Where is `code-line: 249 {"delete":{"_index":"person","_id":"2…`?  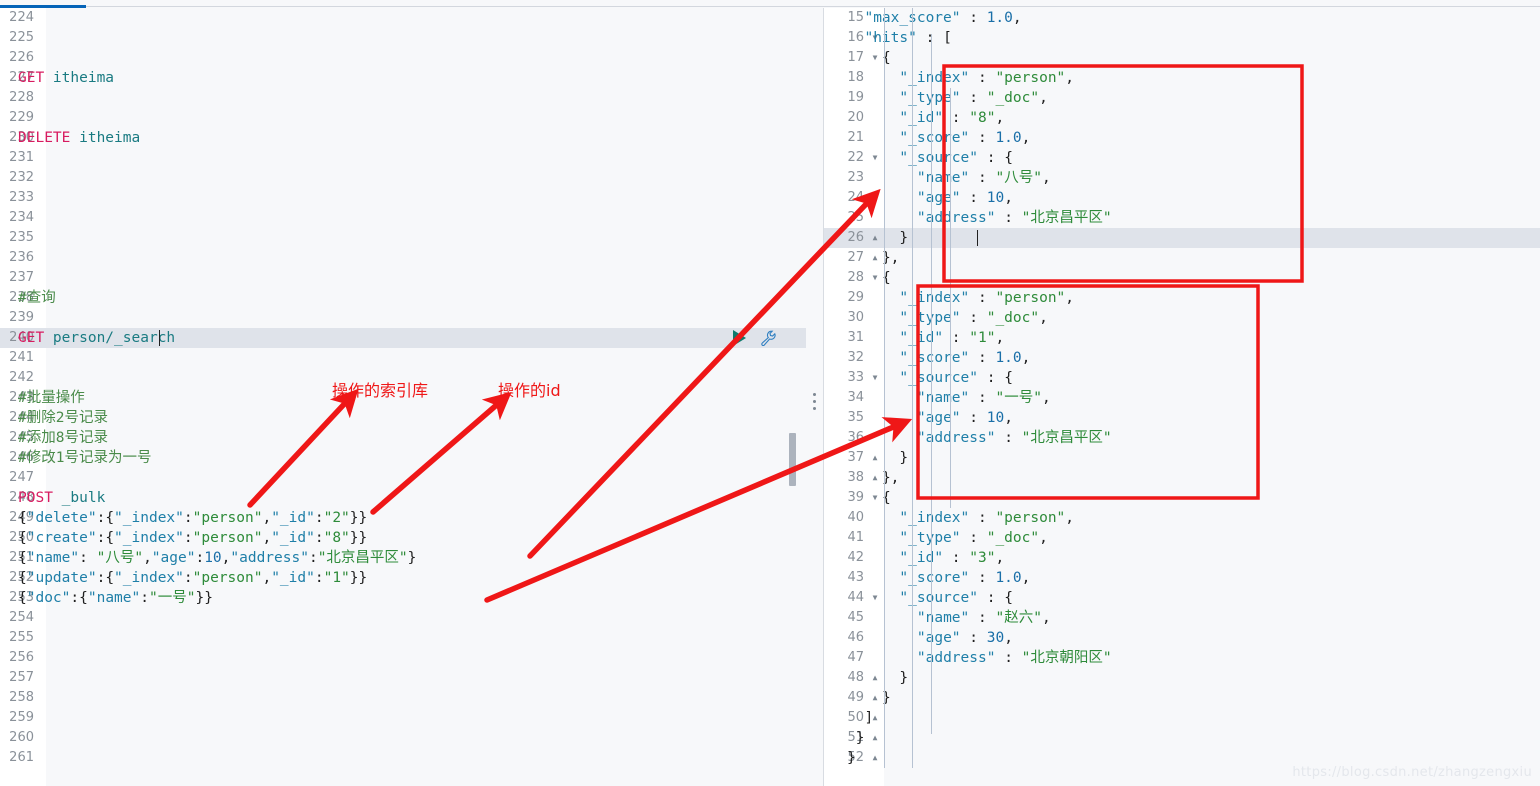
code-line: 249 {"delete":{"_index":"person","_id":"2… is located at coordinates (403, 518).